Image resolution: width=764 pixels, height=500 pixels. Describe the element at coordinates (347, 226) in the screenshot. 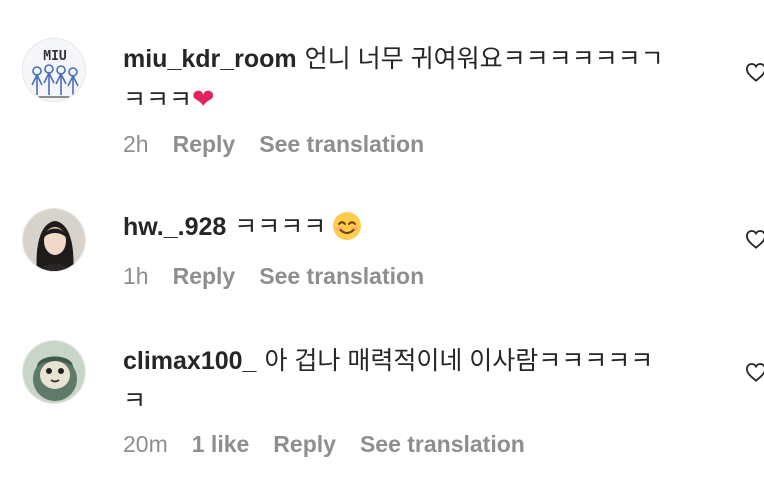

I see `smiling-face-emoji` at that location.